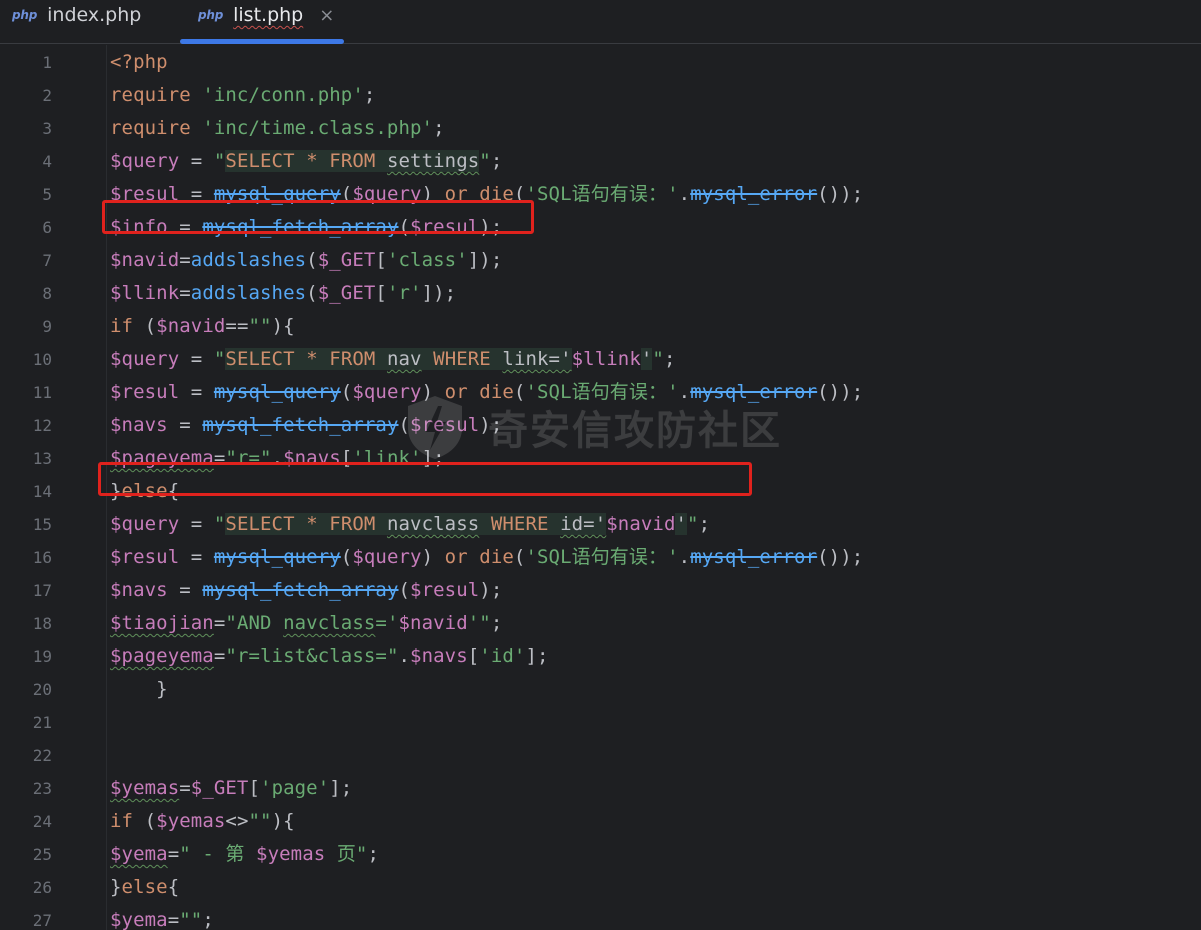 Image resolution: width=1201 pixels, height=930 pixels. I want to click on code-line: $pageyema="r=".$navs['link'];, so click(277, 458).